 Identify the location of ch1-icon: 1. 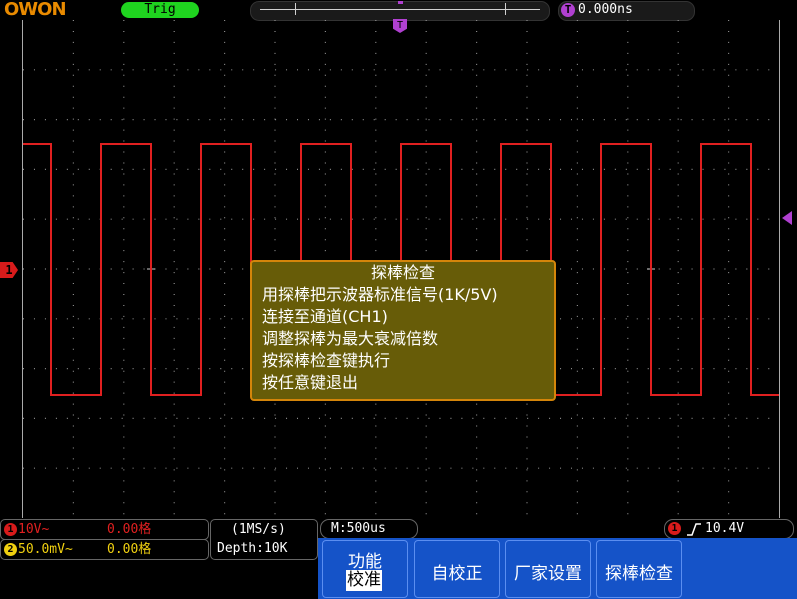
(10, 529).